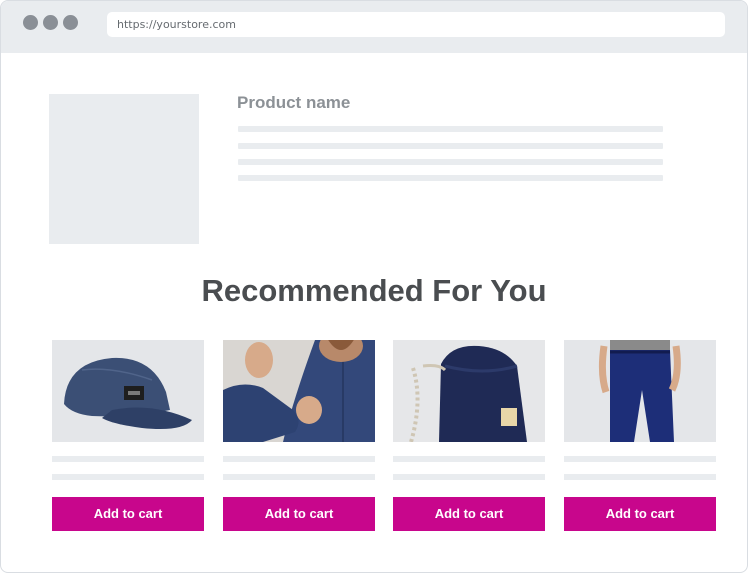 The height and width of the screenshot is (573, 748). I want to click on navy-jeans-icon, so click(640, 391).